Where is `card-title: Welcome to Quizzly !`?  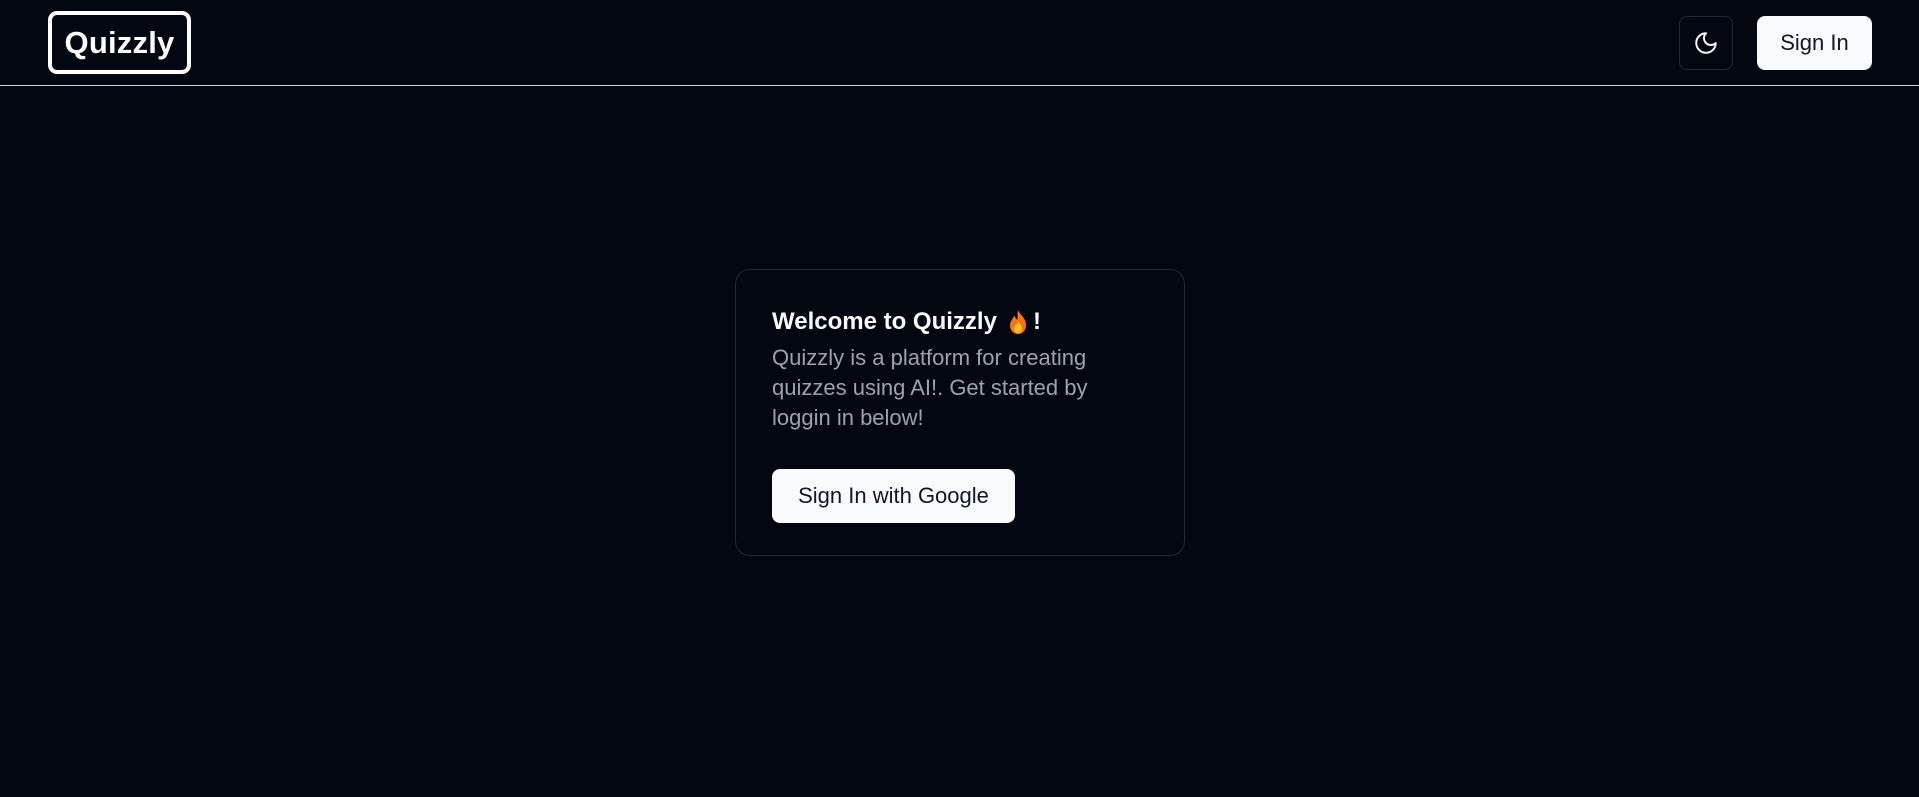 card-title: Welcome to Quizzly ! is located at coordinates (960, 322).